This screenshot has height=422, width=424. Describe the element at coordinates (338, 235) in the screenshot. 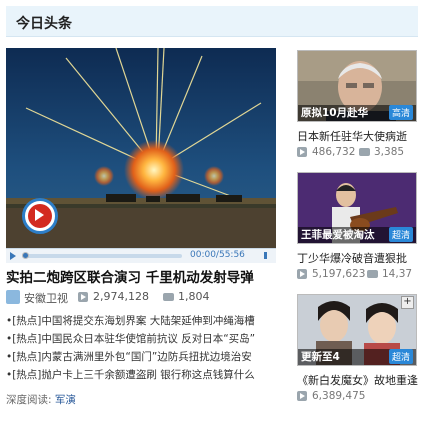

I see `card-caption: 王菲最爱被淘汰` at that location.